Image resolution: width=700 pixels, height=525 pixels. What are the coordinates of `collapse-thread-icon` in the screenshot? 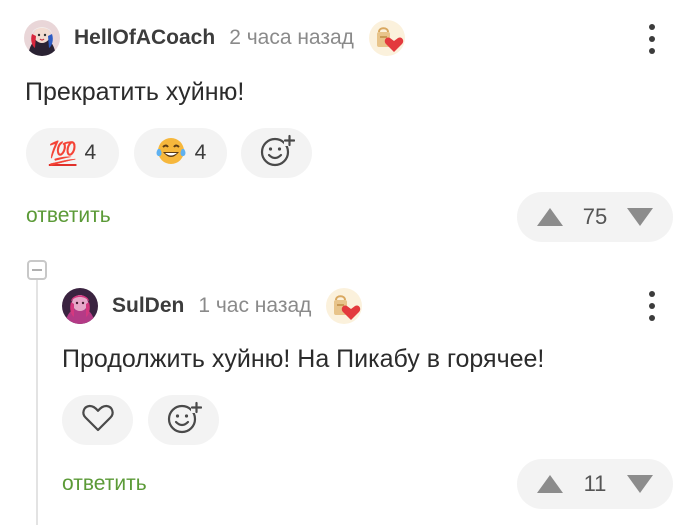 It's located at (37, 270).